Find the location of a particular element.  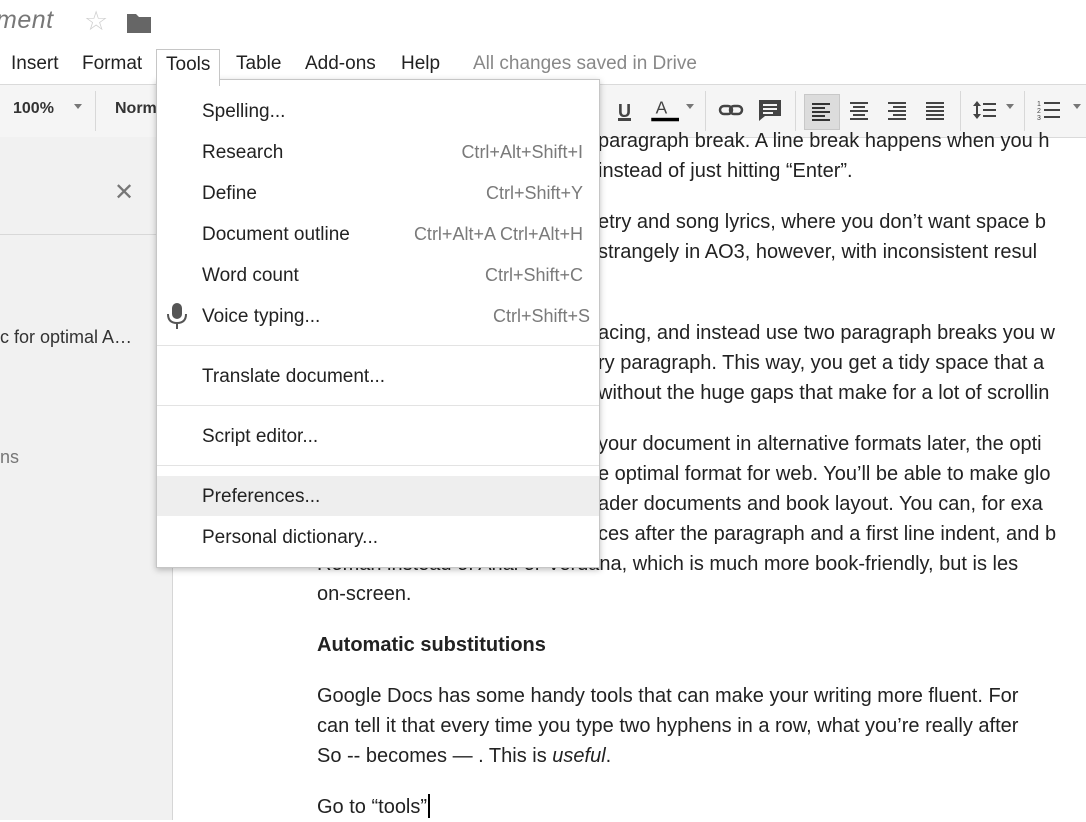

svg-text: U is located at coordinates (624, 111).